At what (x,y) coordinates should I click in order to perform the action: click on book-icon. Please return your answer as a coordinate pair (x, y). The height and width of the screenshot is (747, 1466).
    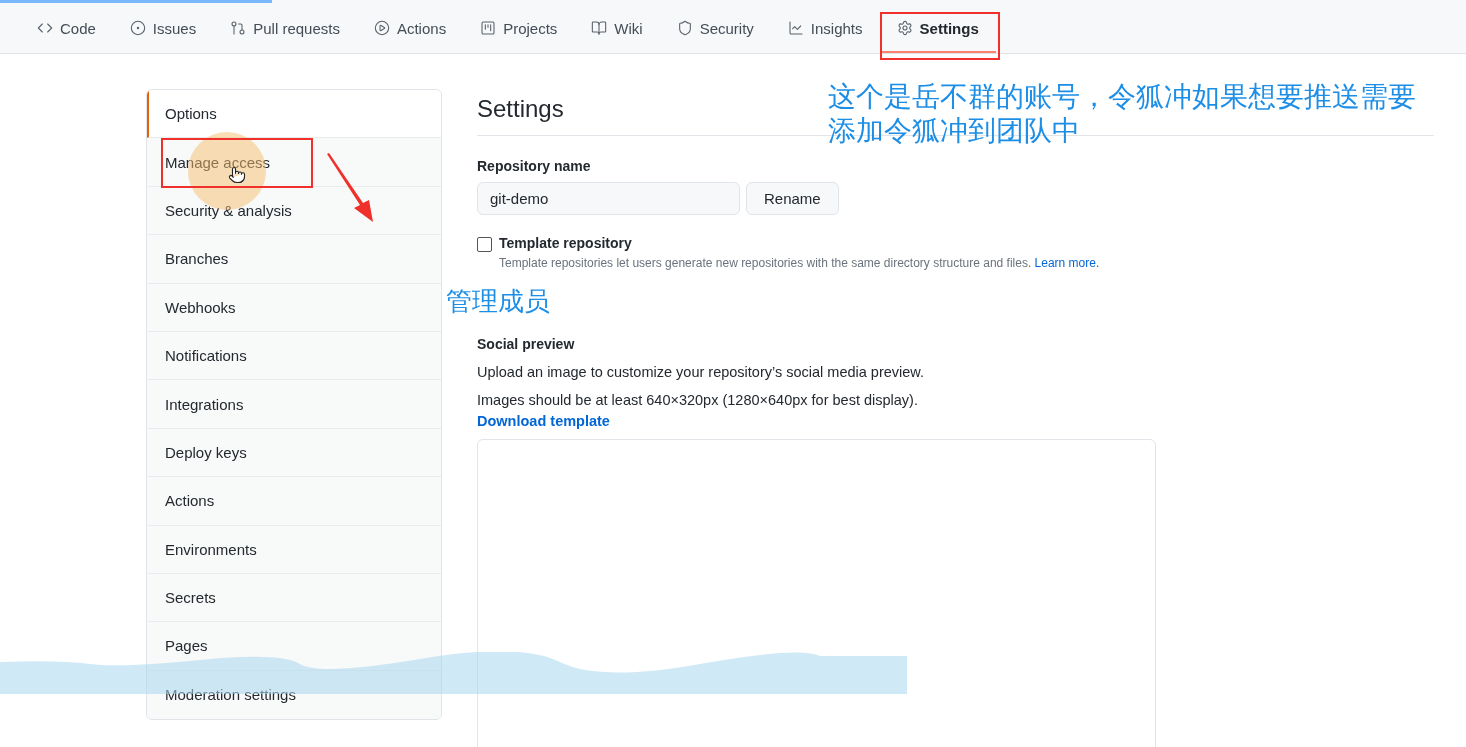
    Looking at the image, I should click on (599, 28).